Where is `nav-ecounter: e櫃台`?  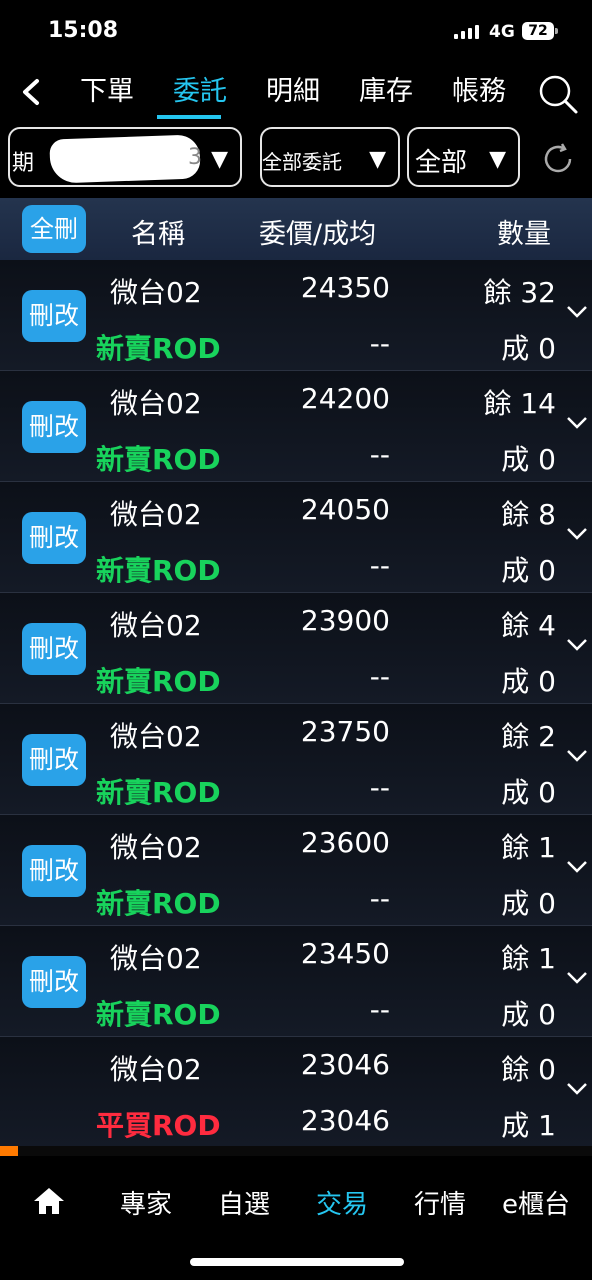 nav-ecounter: e櫃台 is located at coordinates (536, 1202).